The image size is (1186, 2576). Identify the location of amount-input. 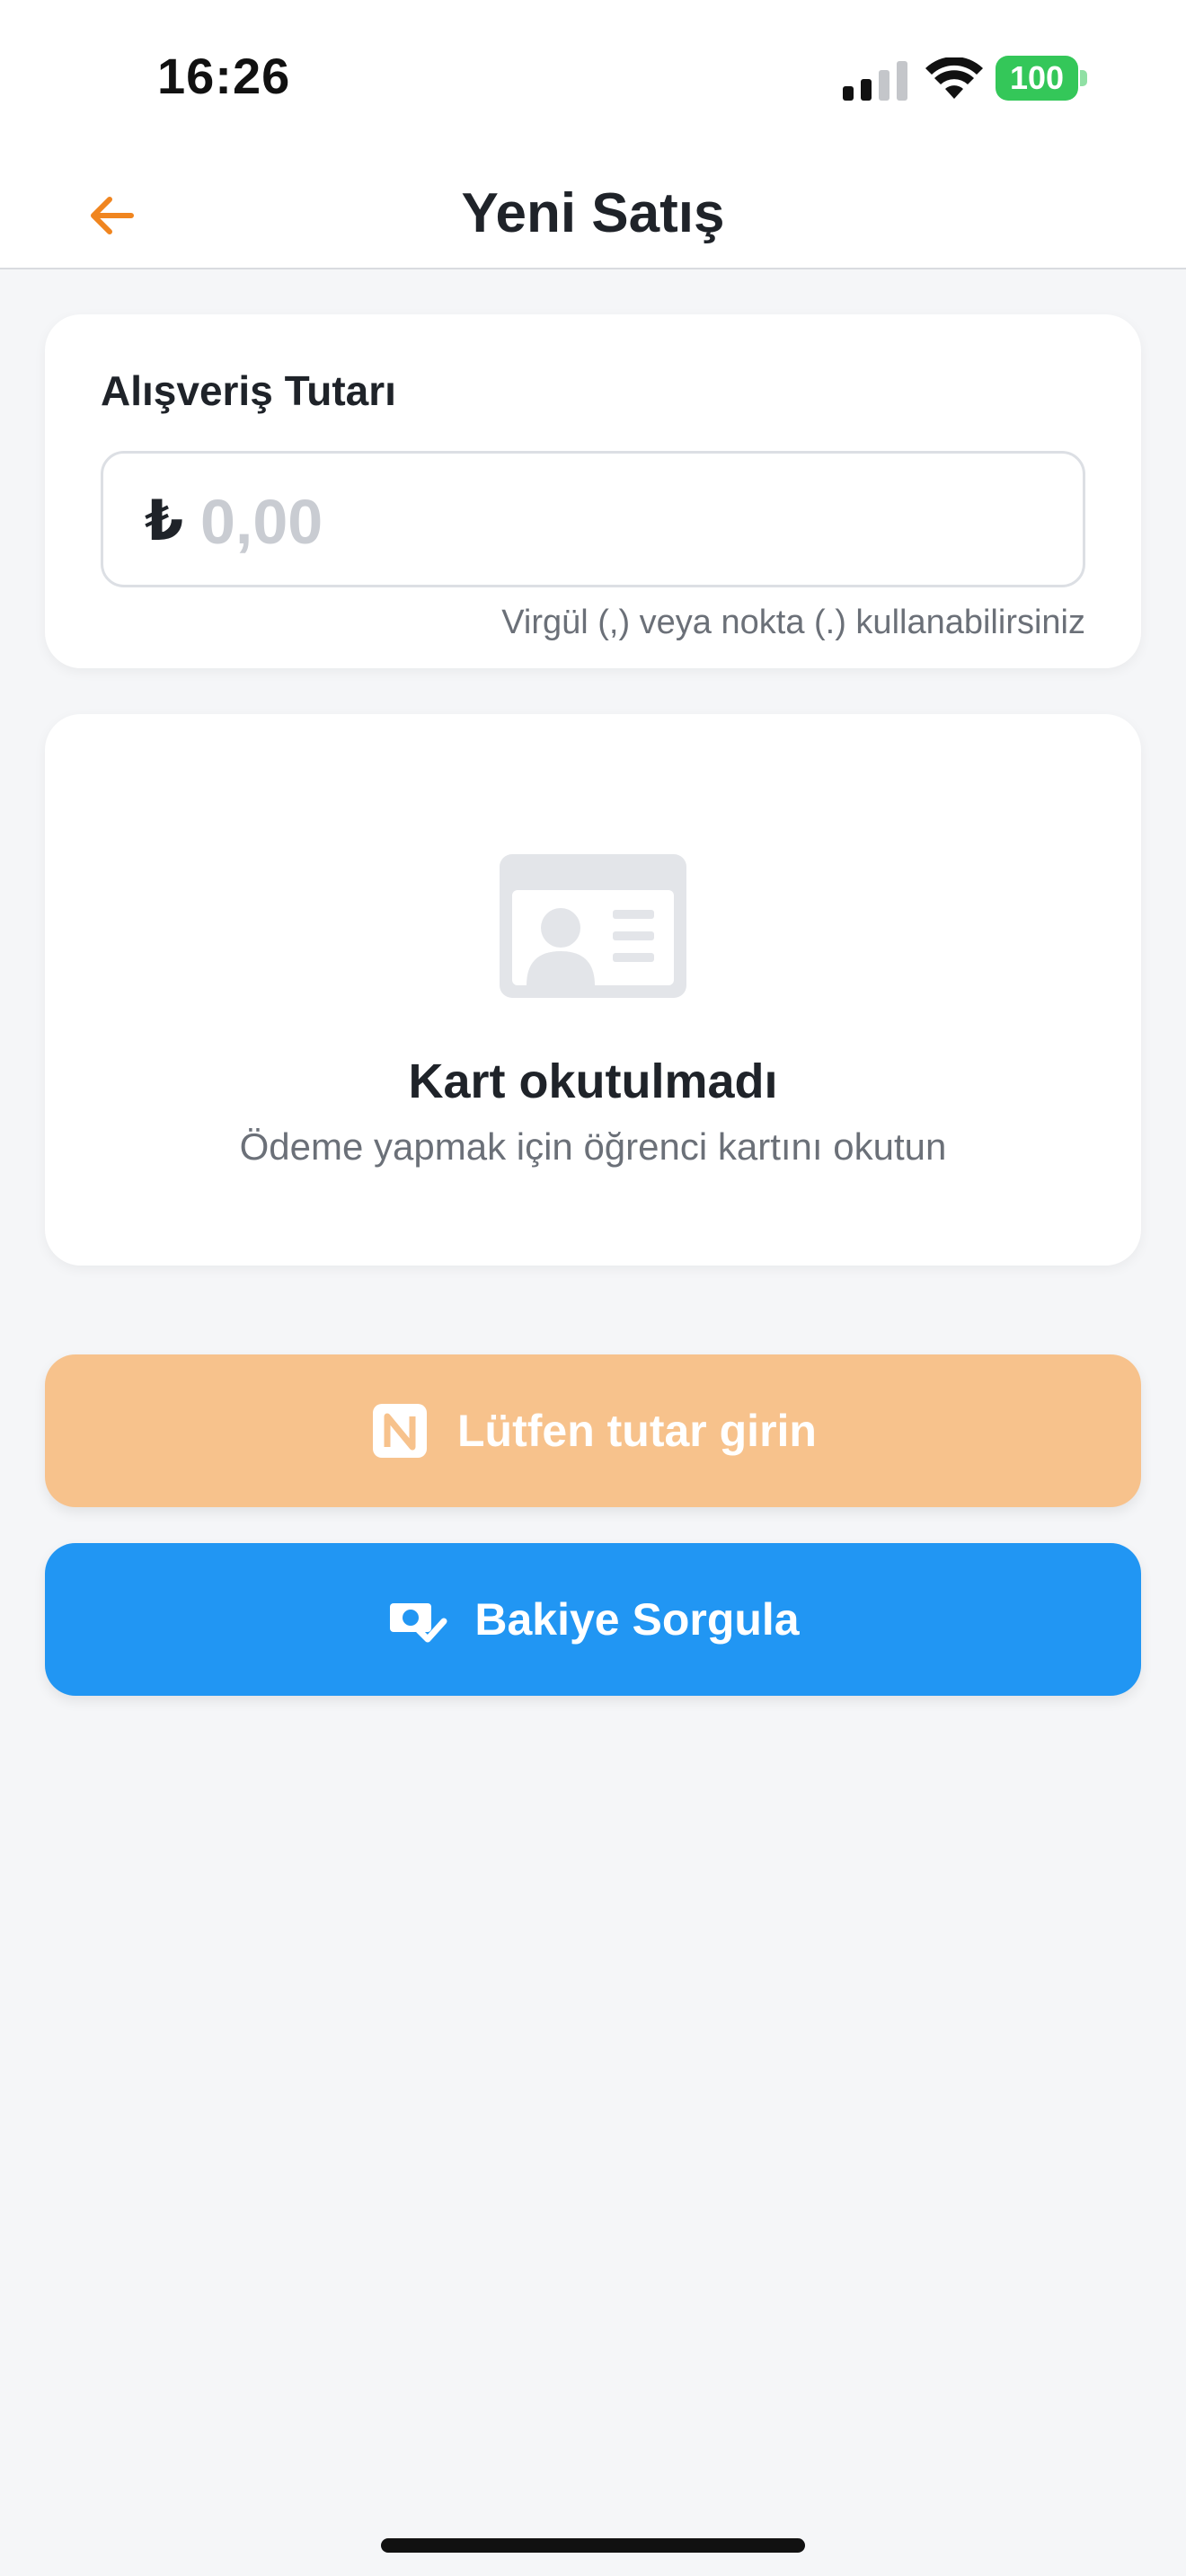
(604, 522).